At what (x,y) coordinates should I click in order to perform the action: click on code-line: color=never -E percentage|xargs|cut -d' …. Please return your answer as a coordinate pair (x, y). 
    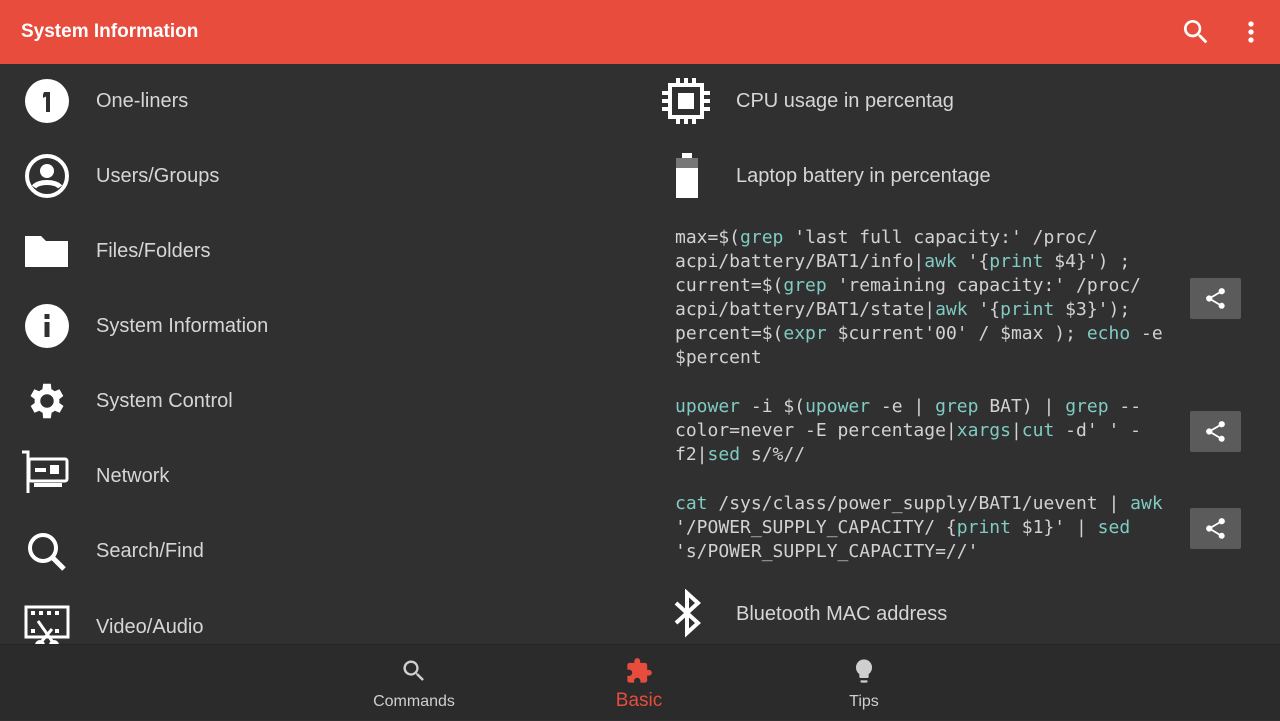
    Looking at the image, I should click on (908, 431).